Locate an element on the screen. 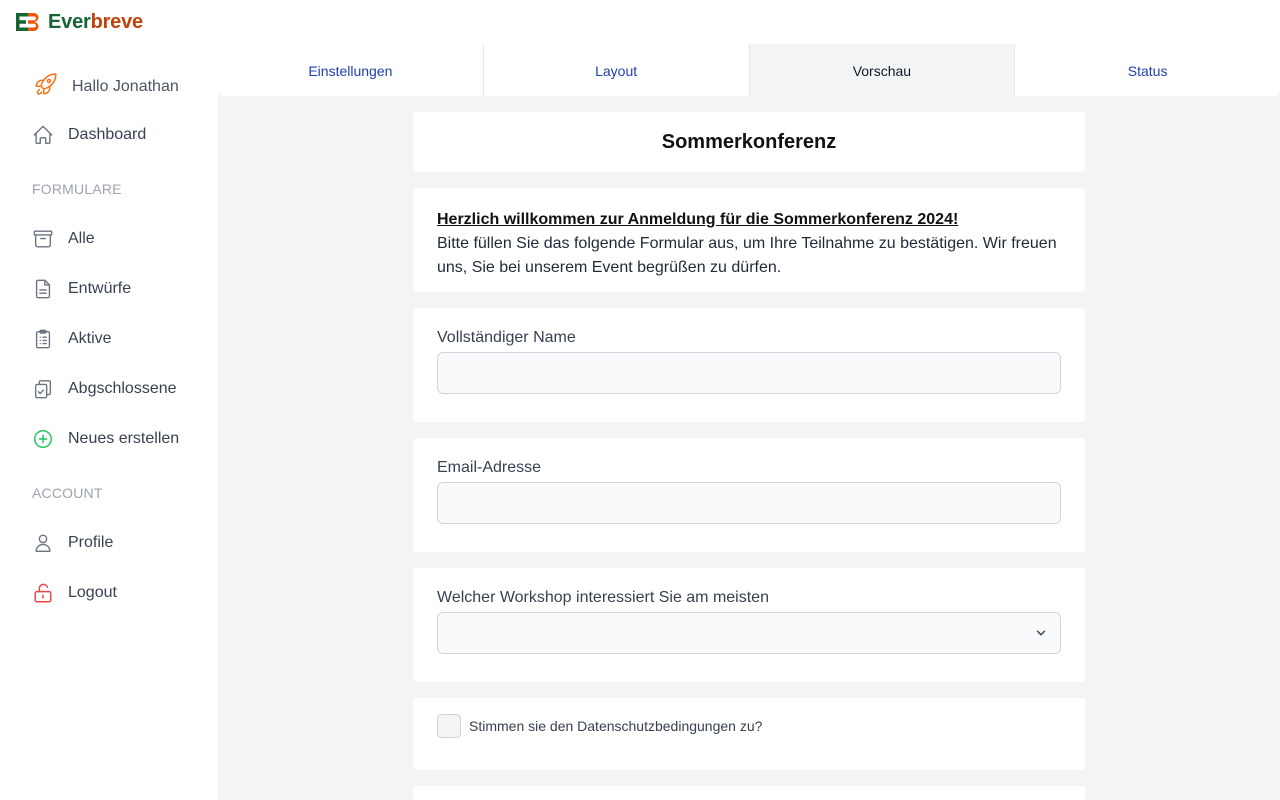 The height and width of the screenshot is (800, 1280). greeting-text: Hallo Jonathan is located at coordinates (125, 86).